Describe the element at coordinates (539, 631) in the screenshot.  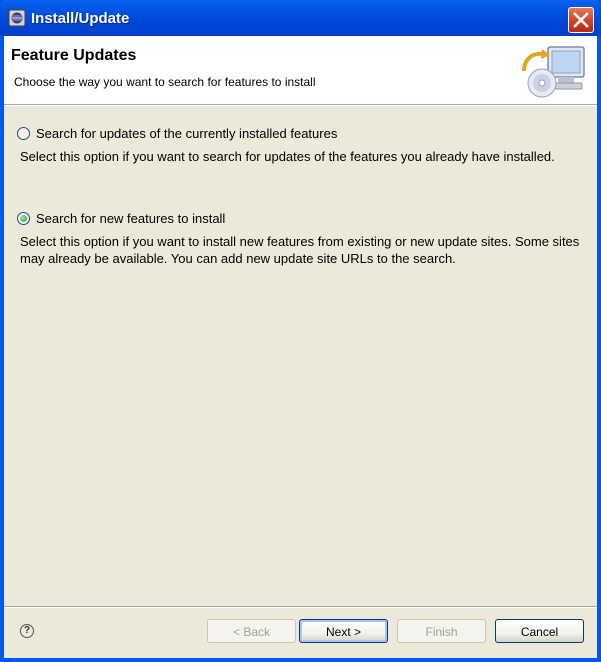
I see `cancel-button: Cancel` at that location.